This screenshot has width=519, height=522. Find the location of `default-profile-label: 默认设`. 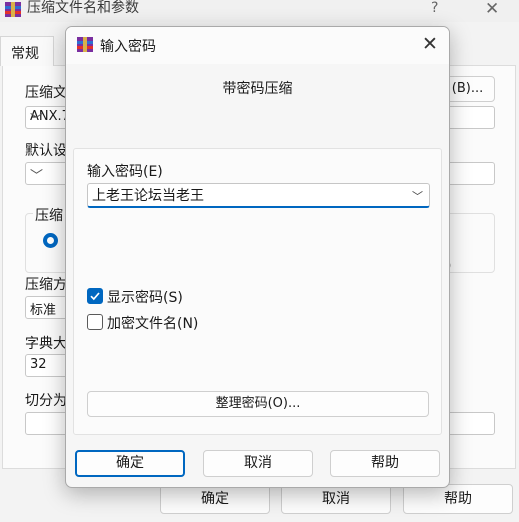

default-profile-label: 默认设 is located at coordinates (46, 151).